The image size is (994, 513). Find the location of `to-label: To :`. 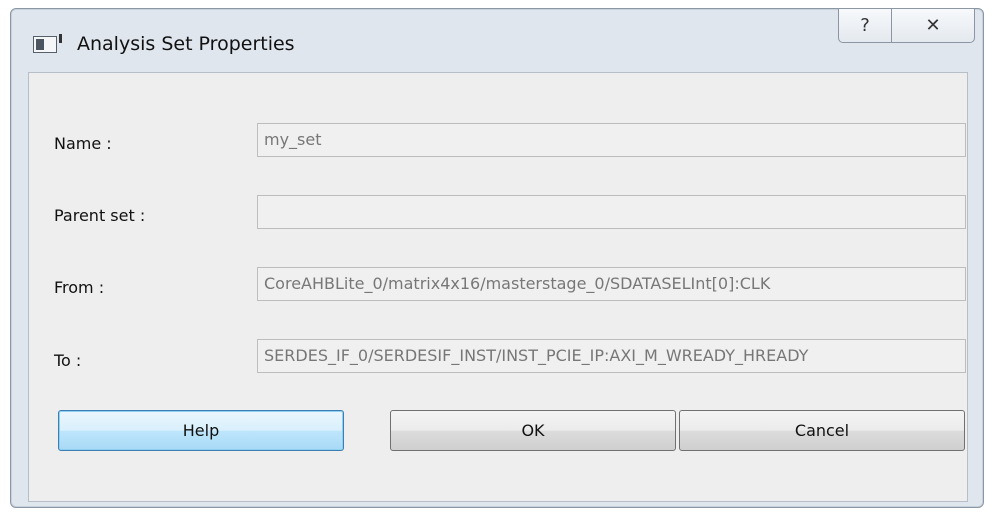

to-label: To : is located at coordinates (68, 360).